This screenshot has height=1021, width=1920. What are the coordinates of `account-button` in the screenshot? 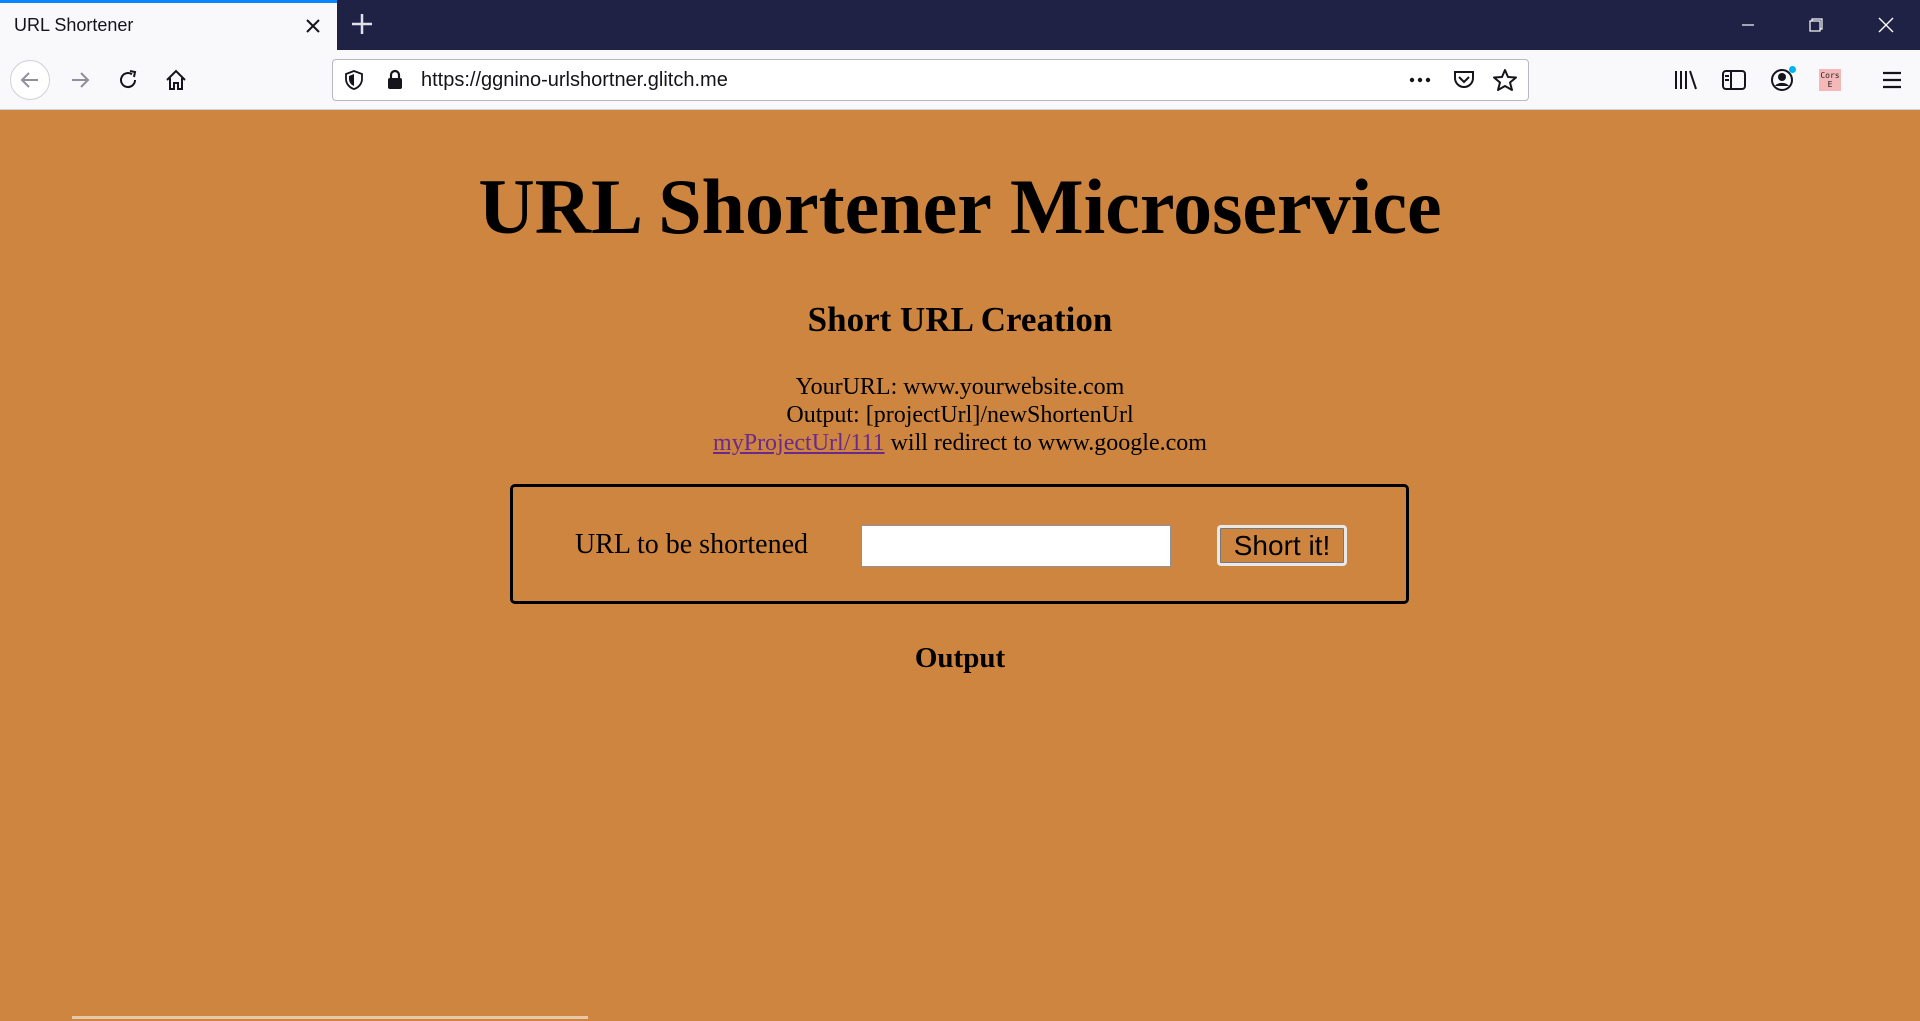 It's located at (1782, 80).